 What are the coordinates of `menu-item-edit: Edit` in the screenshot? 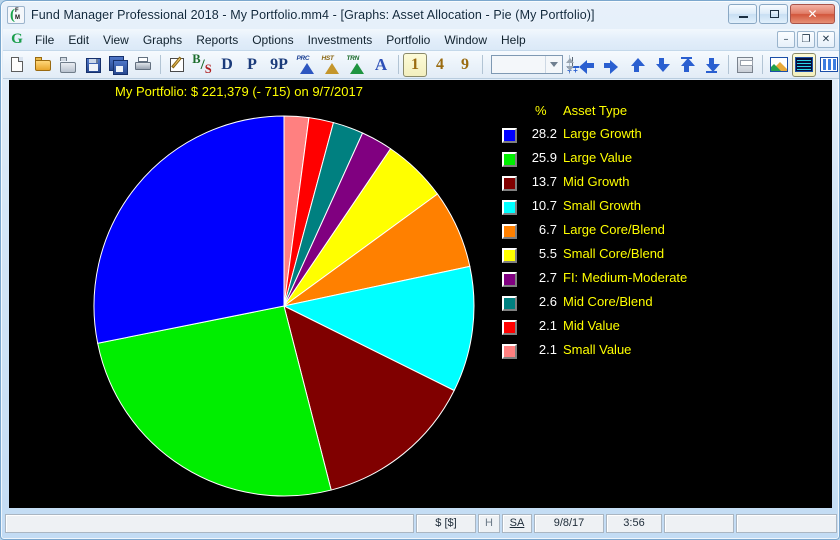 It's located at (78, 40).